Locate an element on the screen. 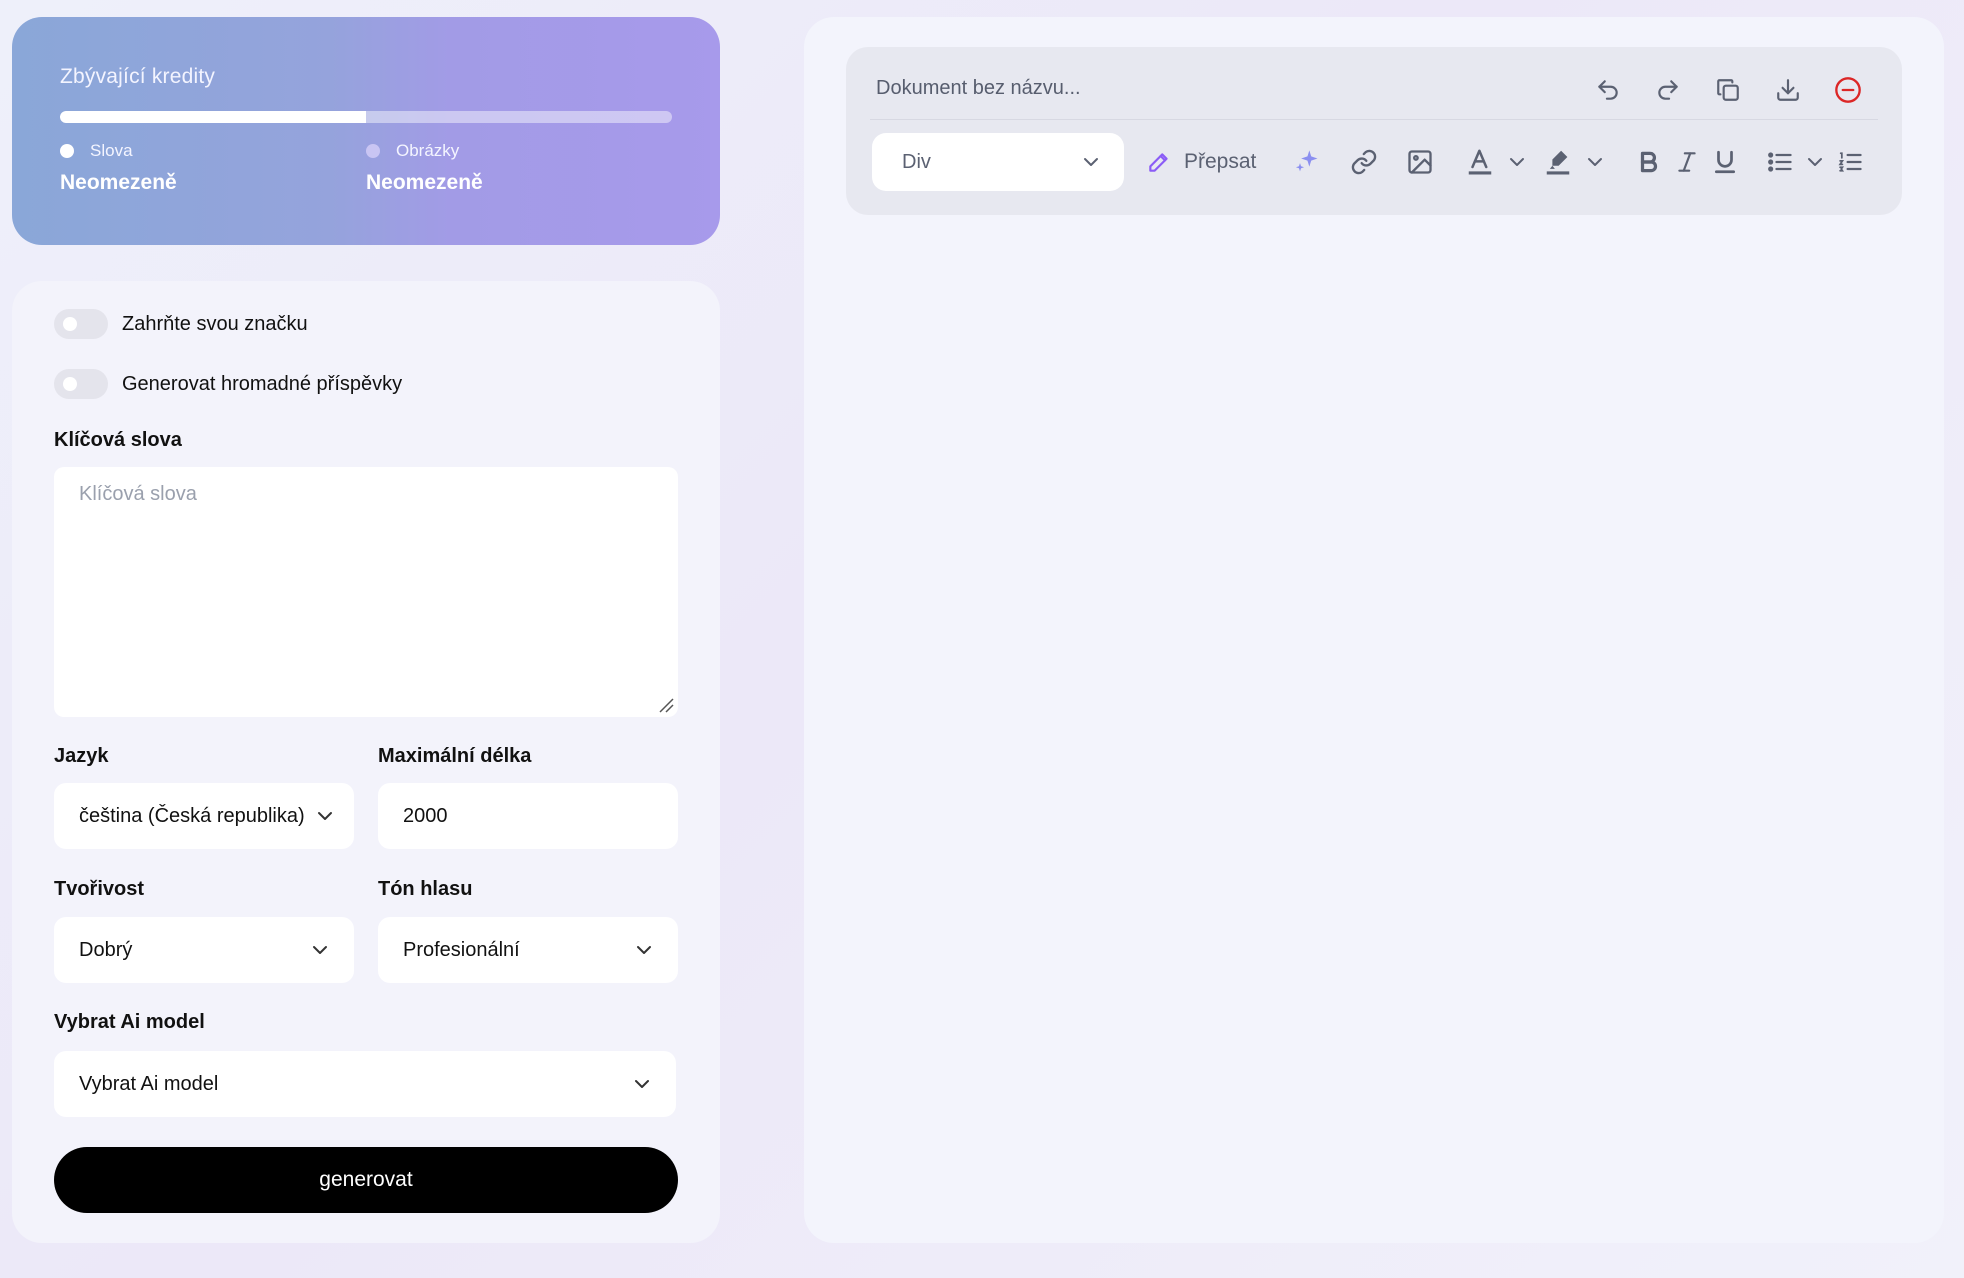  credits-progress-bar is located at coordinates (366, 117).